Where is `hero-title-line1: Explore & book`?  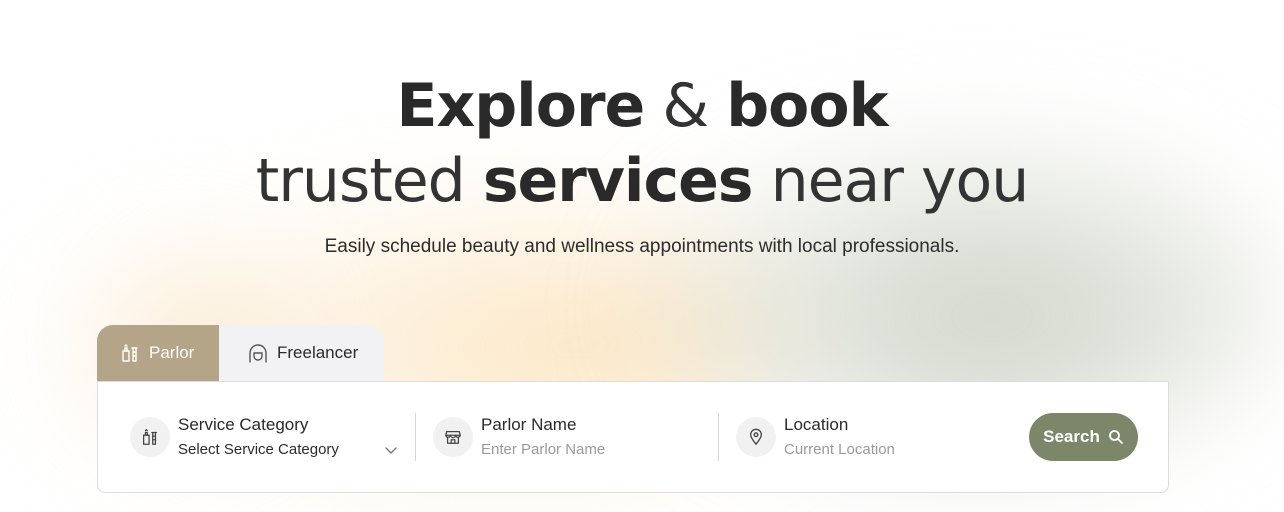 hero-title-line1: Explore & book is located at coordinates (642, 106).